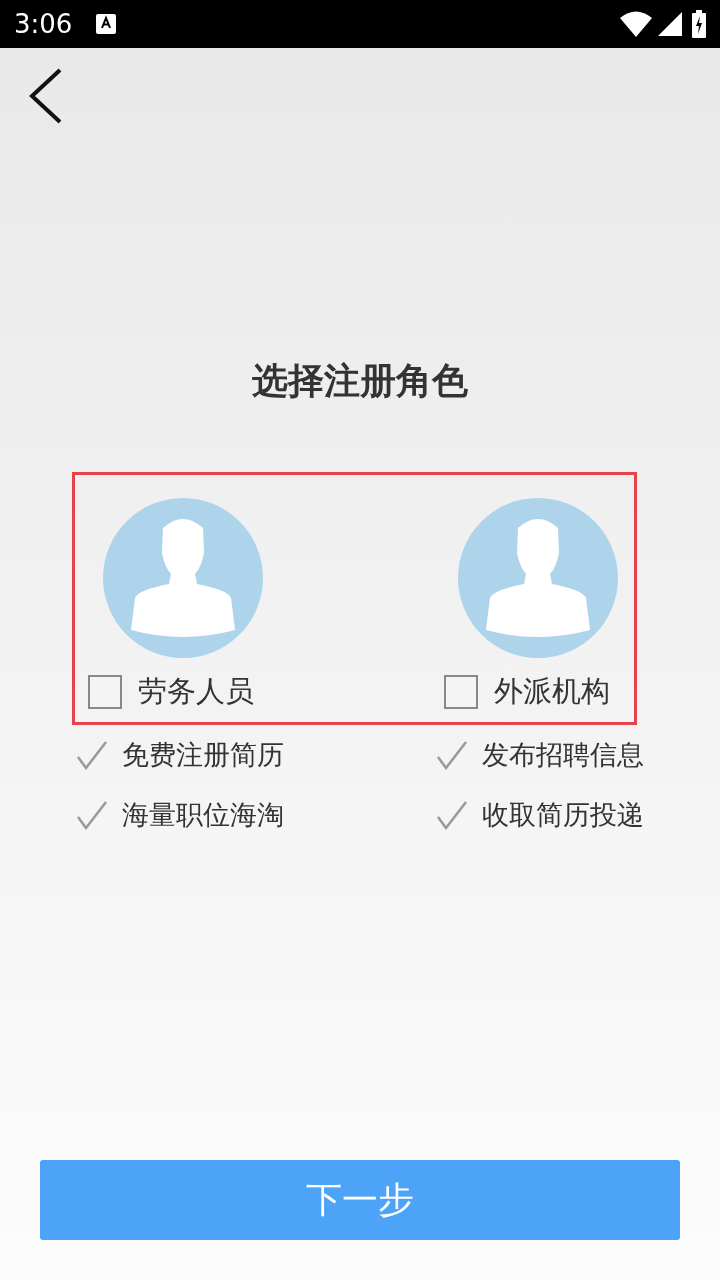  What do you see at coordinates (699, 24) in the screenshot?
I see `battery-icon` at bounding box center [699, 24].